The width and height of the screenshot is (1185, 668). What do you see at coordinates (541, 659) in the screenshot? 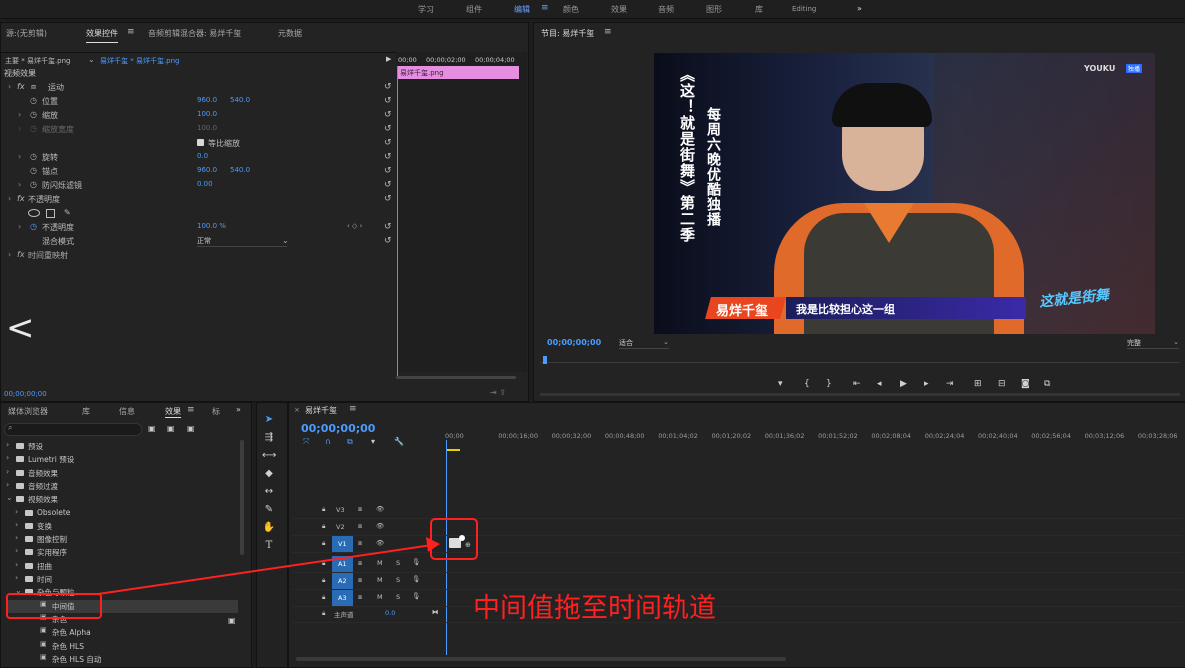
I see `timeline-scrollbar` at bounding box center [541, 659].